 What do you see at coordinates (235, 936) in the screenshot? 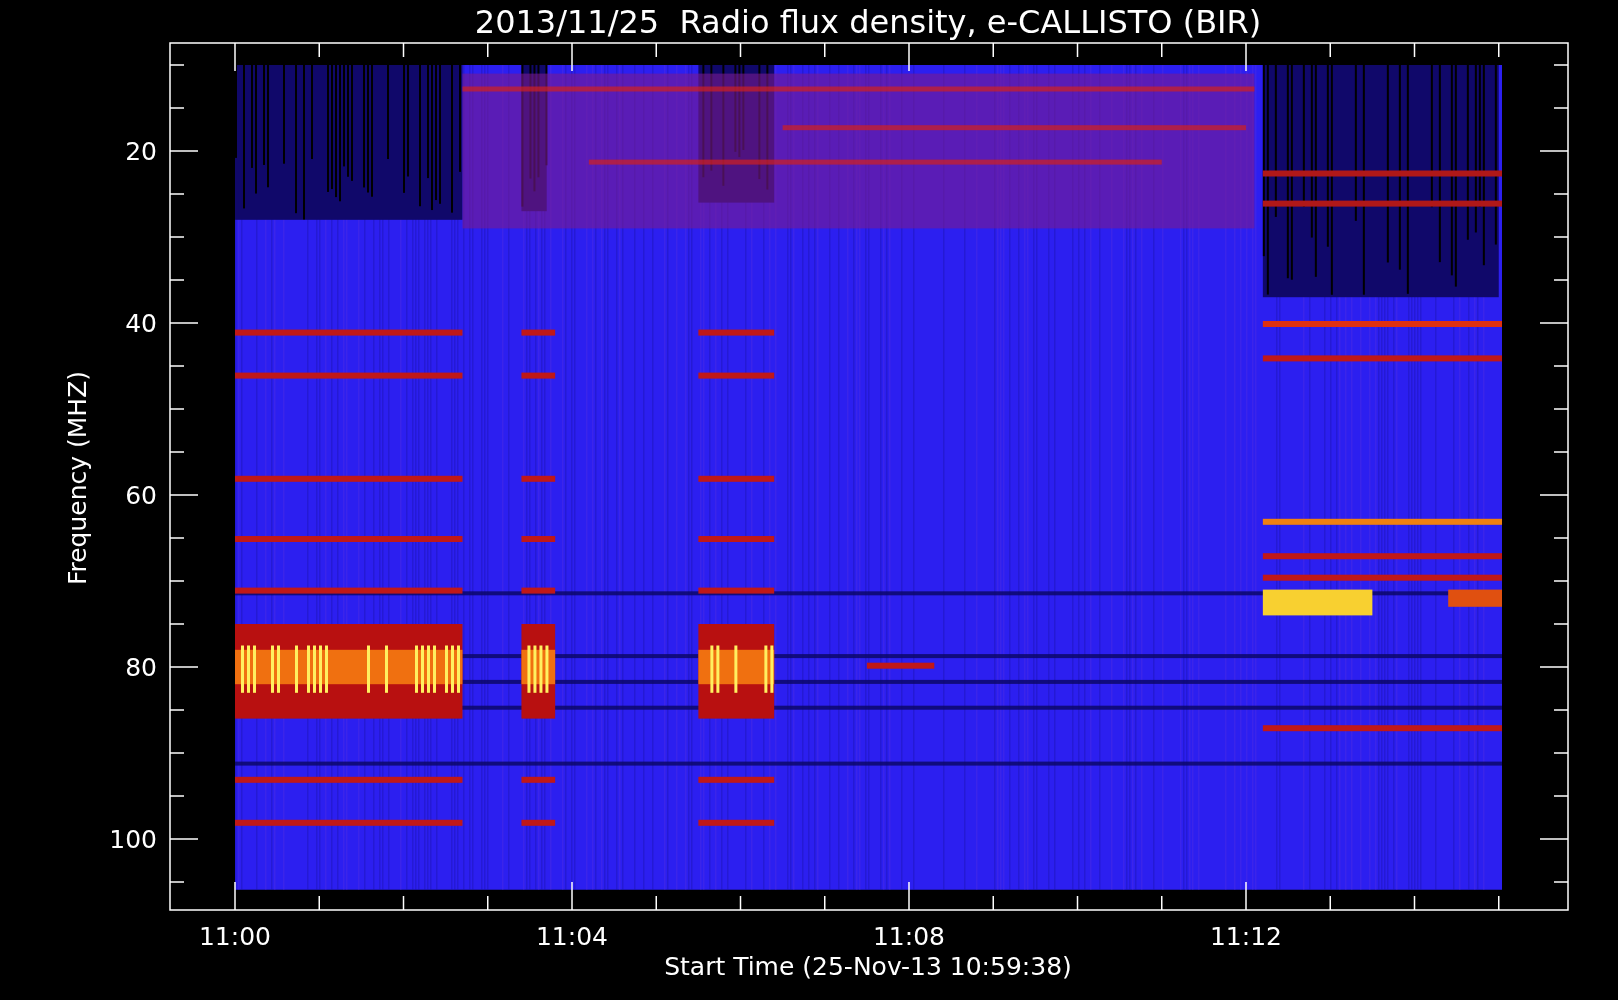
I see `x-tick-label: 11:00` at bounding box center [235, 936].